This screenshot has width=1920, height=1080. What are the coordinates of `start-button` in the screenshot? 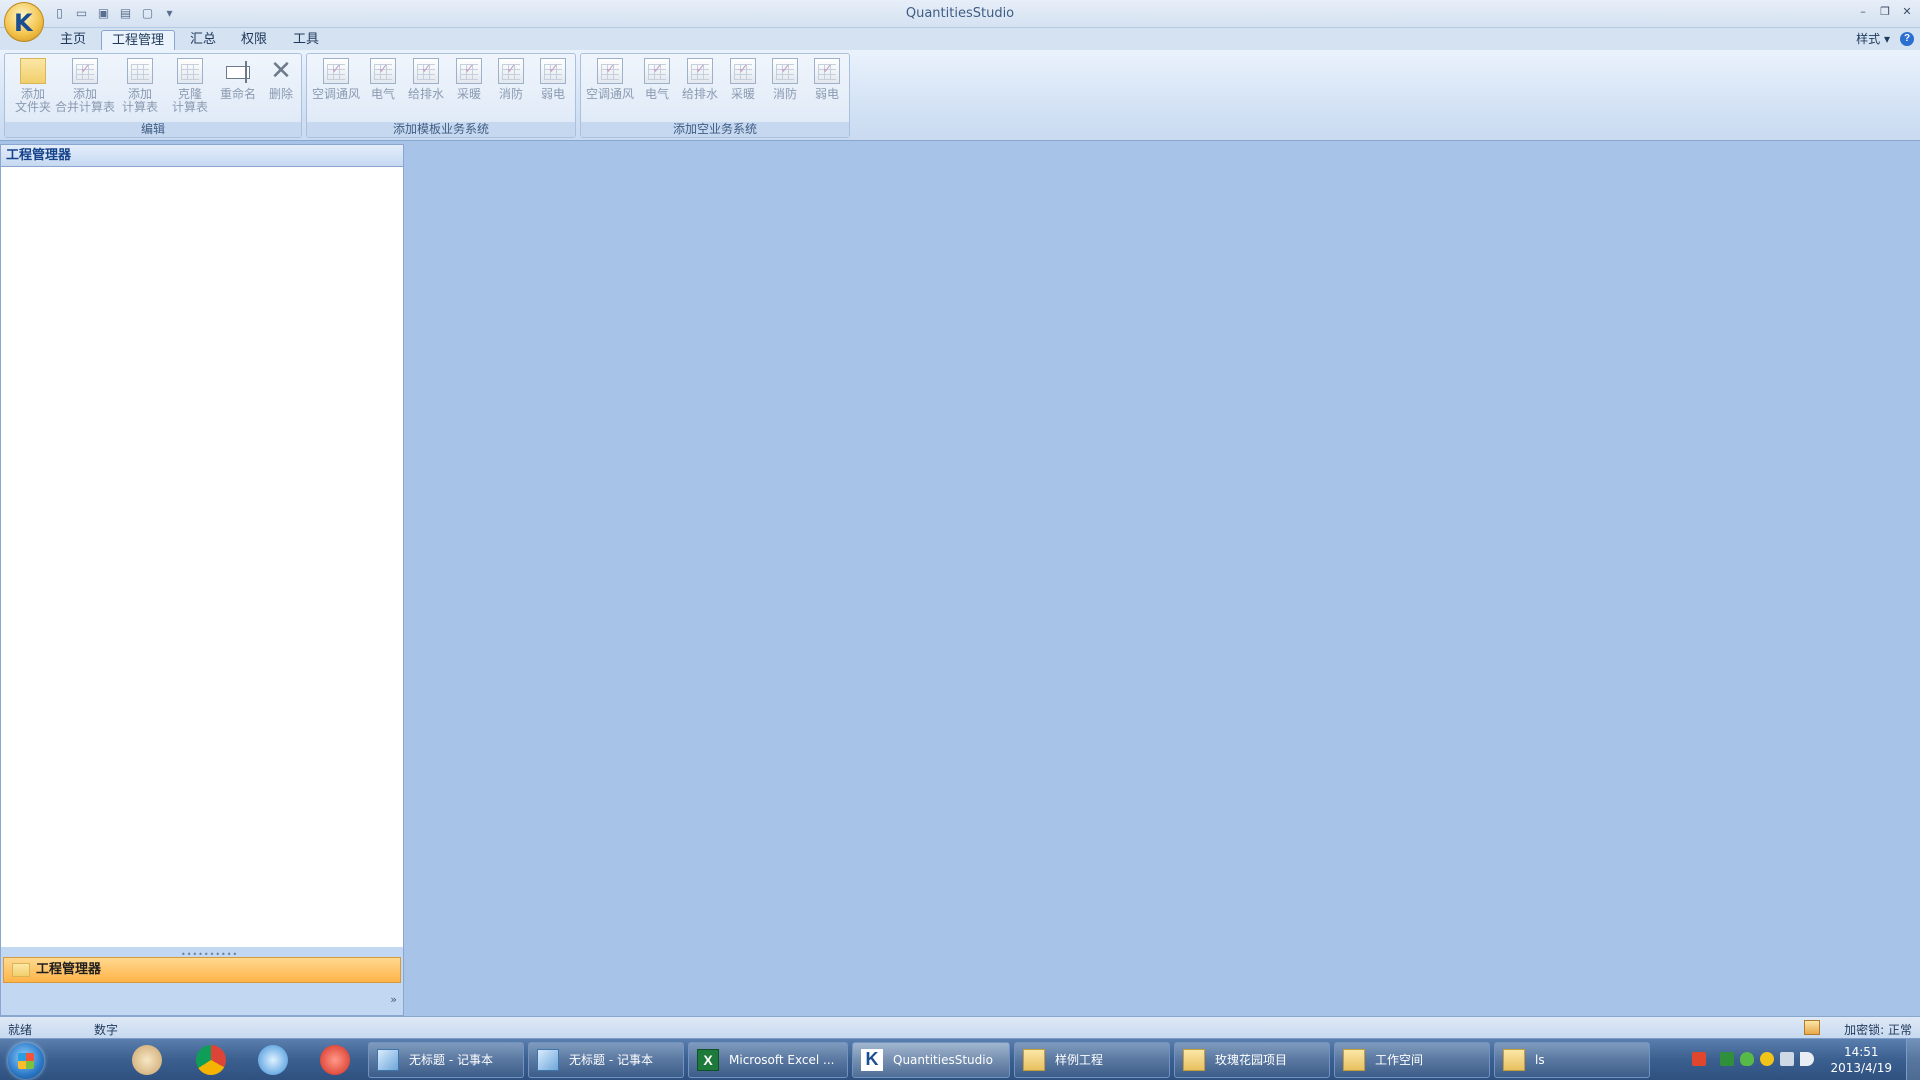 It's located at (26, 1061).